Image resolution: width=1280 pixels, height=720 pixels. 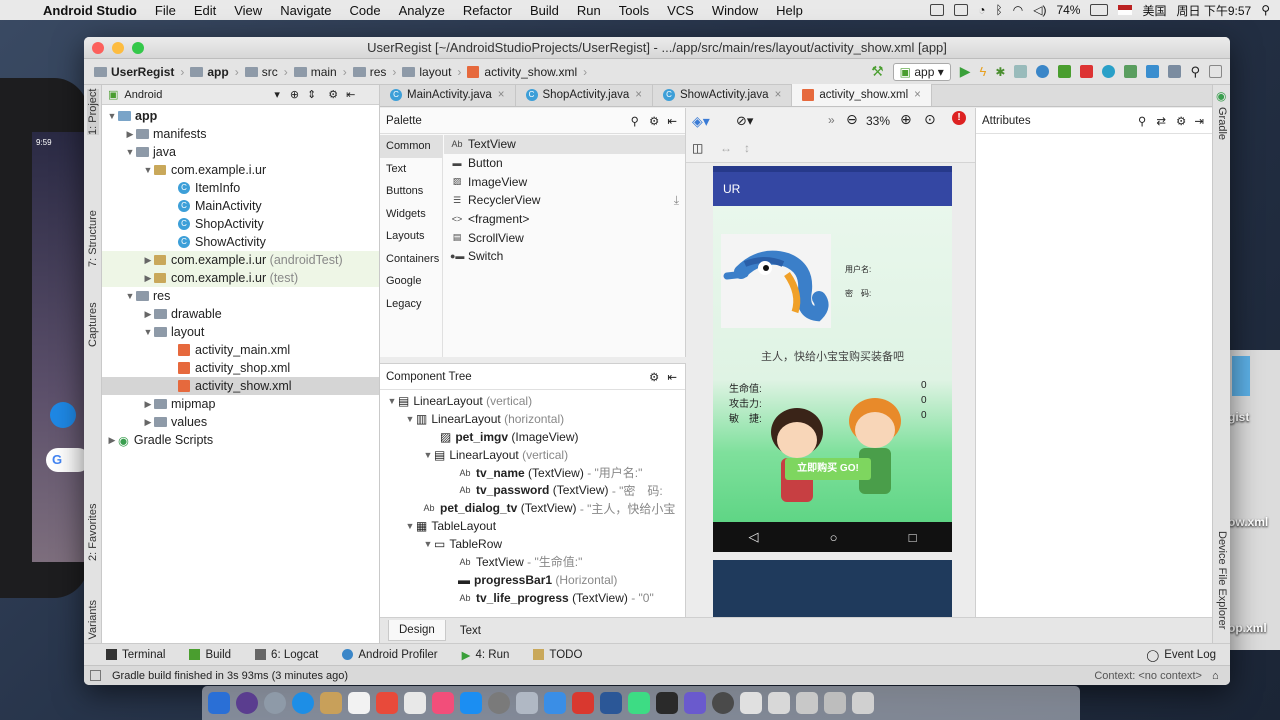 I want to click on device-file-explorer-tab: Device File Explorer, so click(x=1222, y=580).